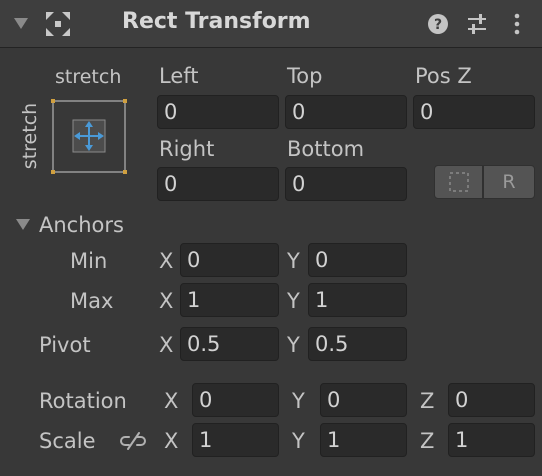 This screenshot has height=476, width=542. I want to click on pos-z-label: Pos Z, so click(443, 76).